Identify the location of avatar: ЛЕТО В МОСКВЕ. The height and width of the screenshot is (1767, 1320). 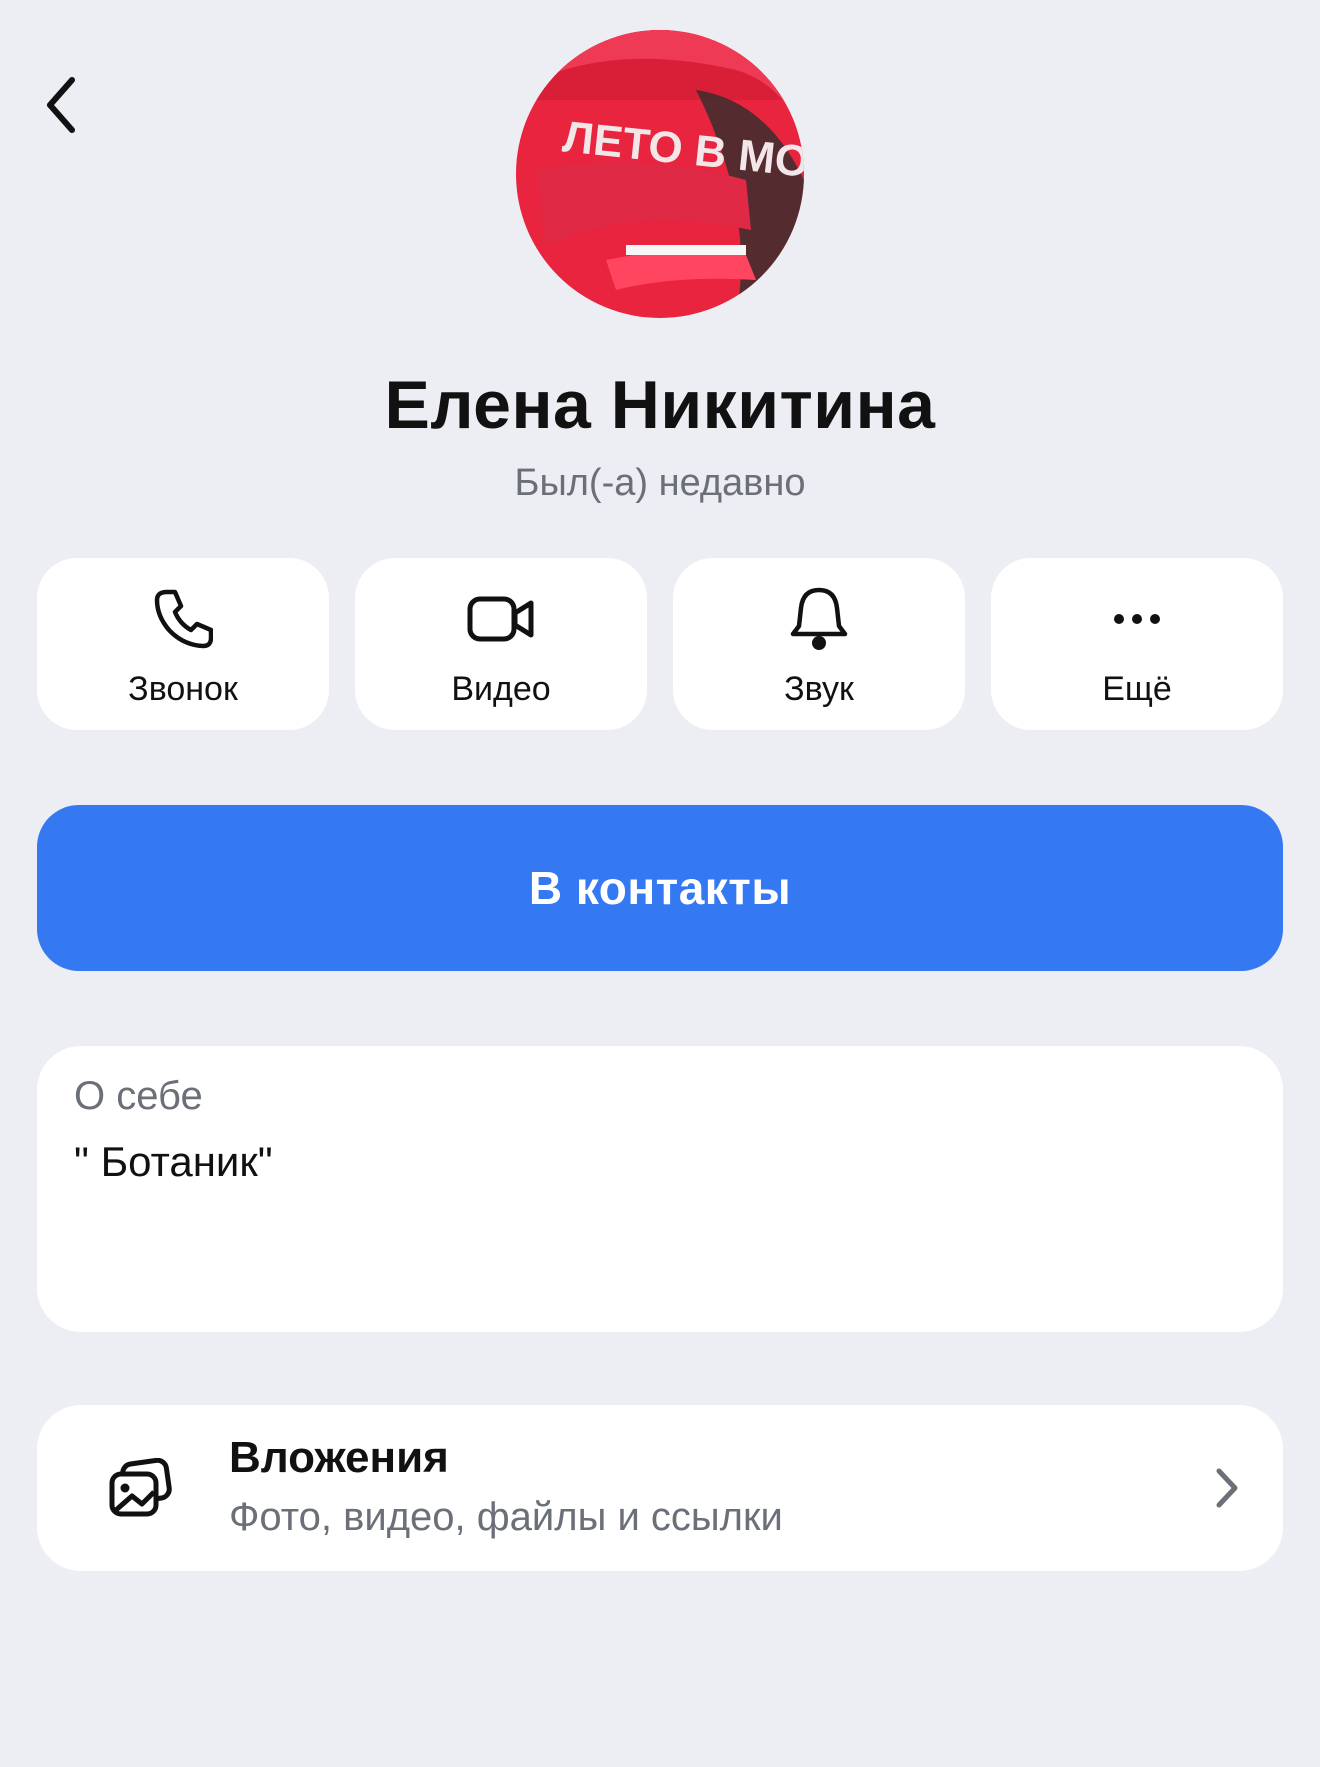
(660, 174).